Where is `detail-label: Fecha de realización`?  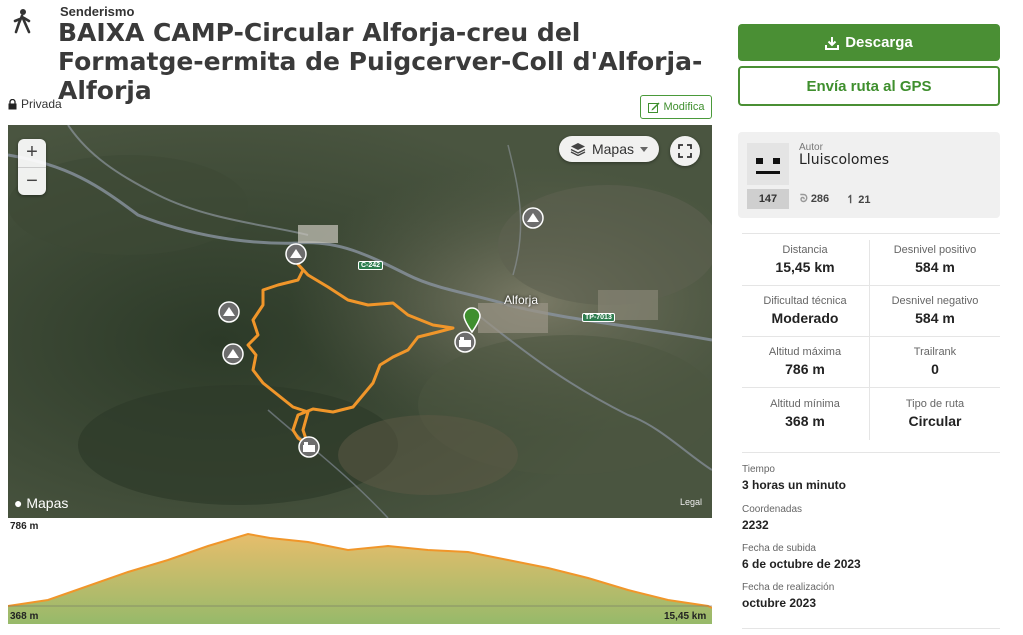
detail-label: Fecha de realización is located at coordinates (788, 587).